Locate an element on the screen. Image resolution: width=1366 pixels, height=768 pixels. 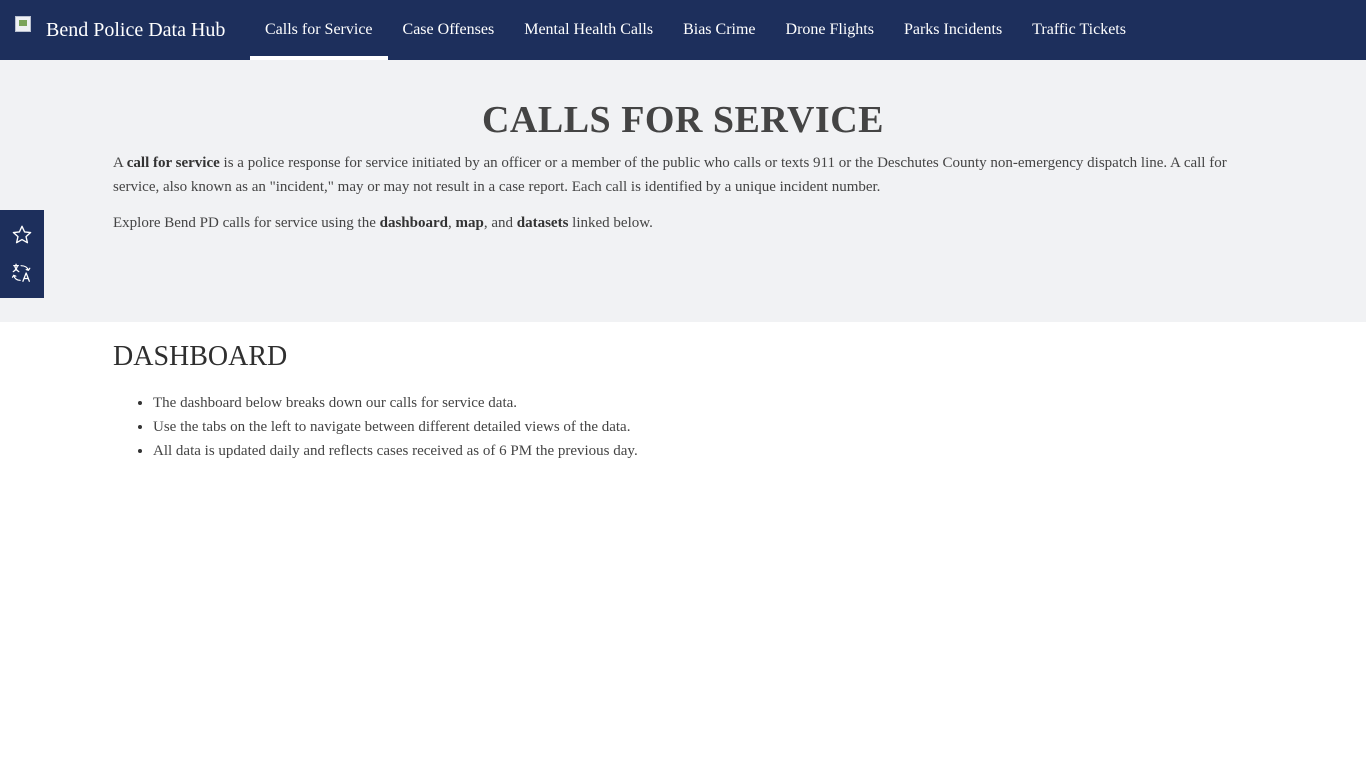
nav-bias-crime: Bias Crime is located at coordinates (719, 30).